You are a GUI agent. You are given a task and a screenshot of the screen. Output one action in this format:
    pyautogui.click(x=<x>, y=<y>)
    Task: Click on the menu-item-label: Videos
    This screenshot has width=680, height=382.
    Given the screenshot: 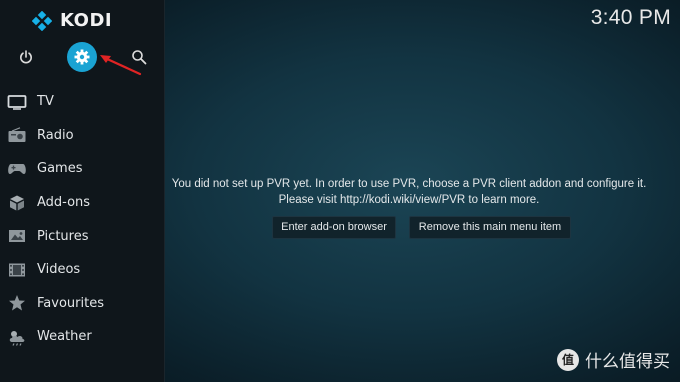 What is the action you would take?
    pyautogui.click(x=59, y=270)
    